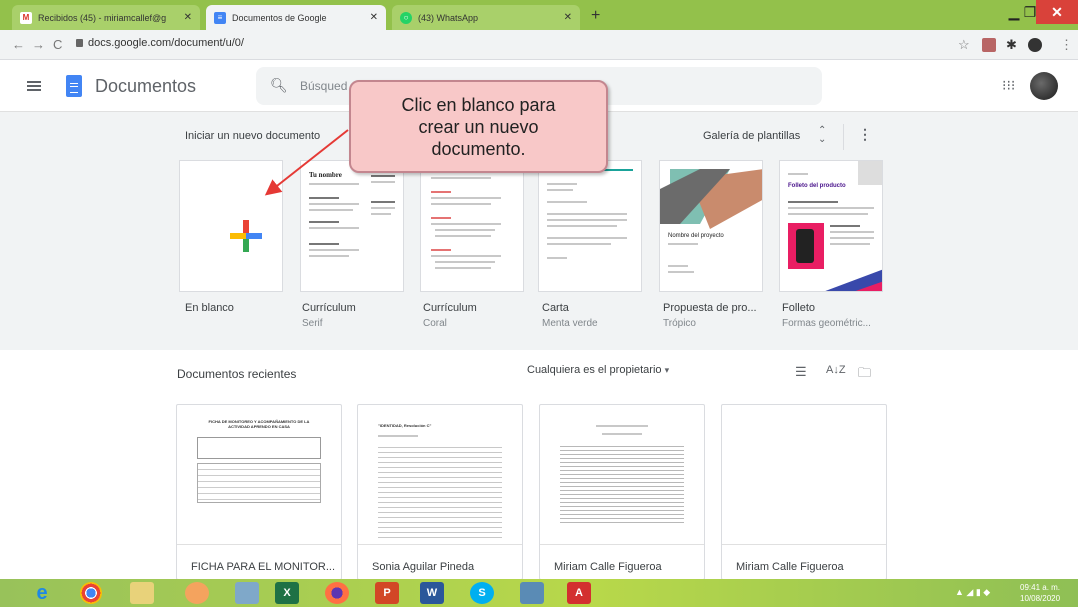 Image resolution: width=1078 pixels, height=607 pixels. I want to click on forward-icon: →, so click(38, 44).